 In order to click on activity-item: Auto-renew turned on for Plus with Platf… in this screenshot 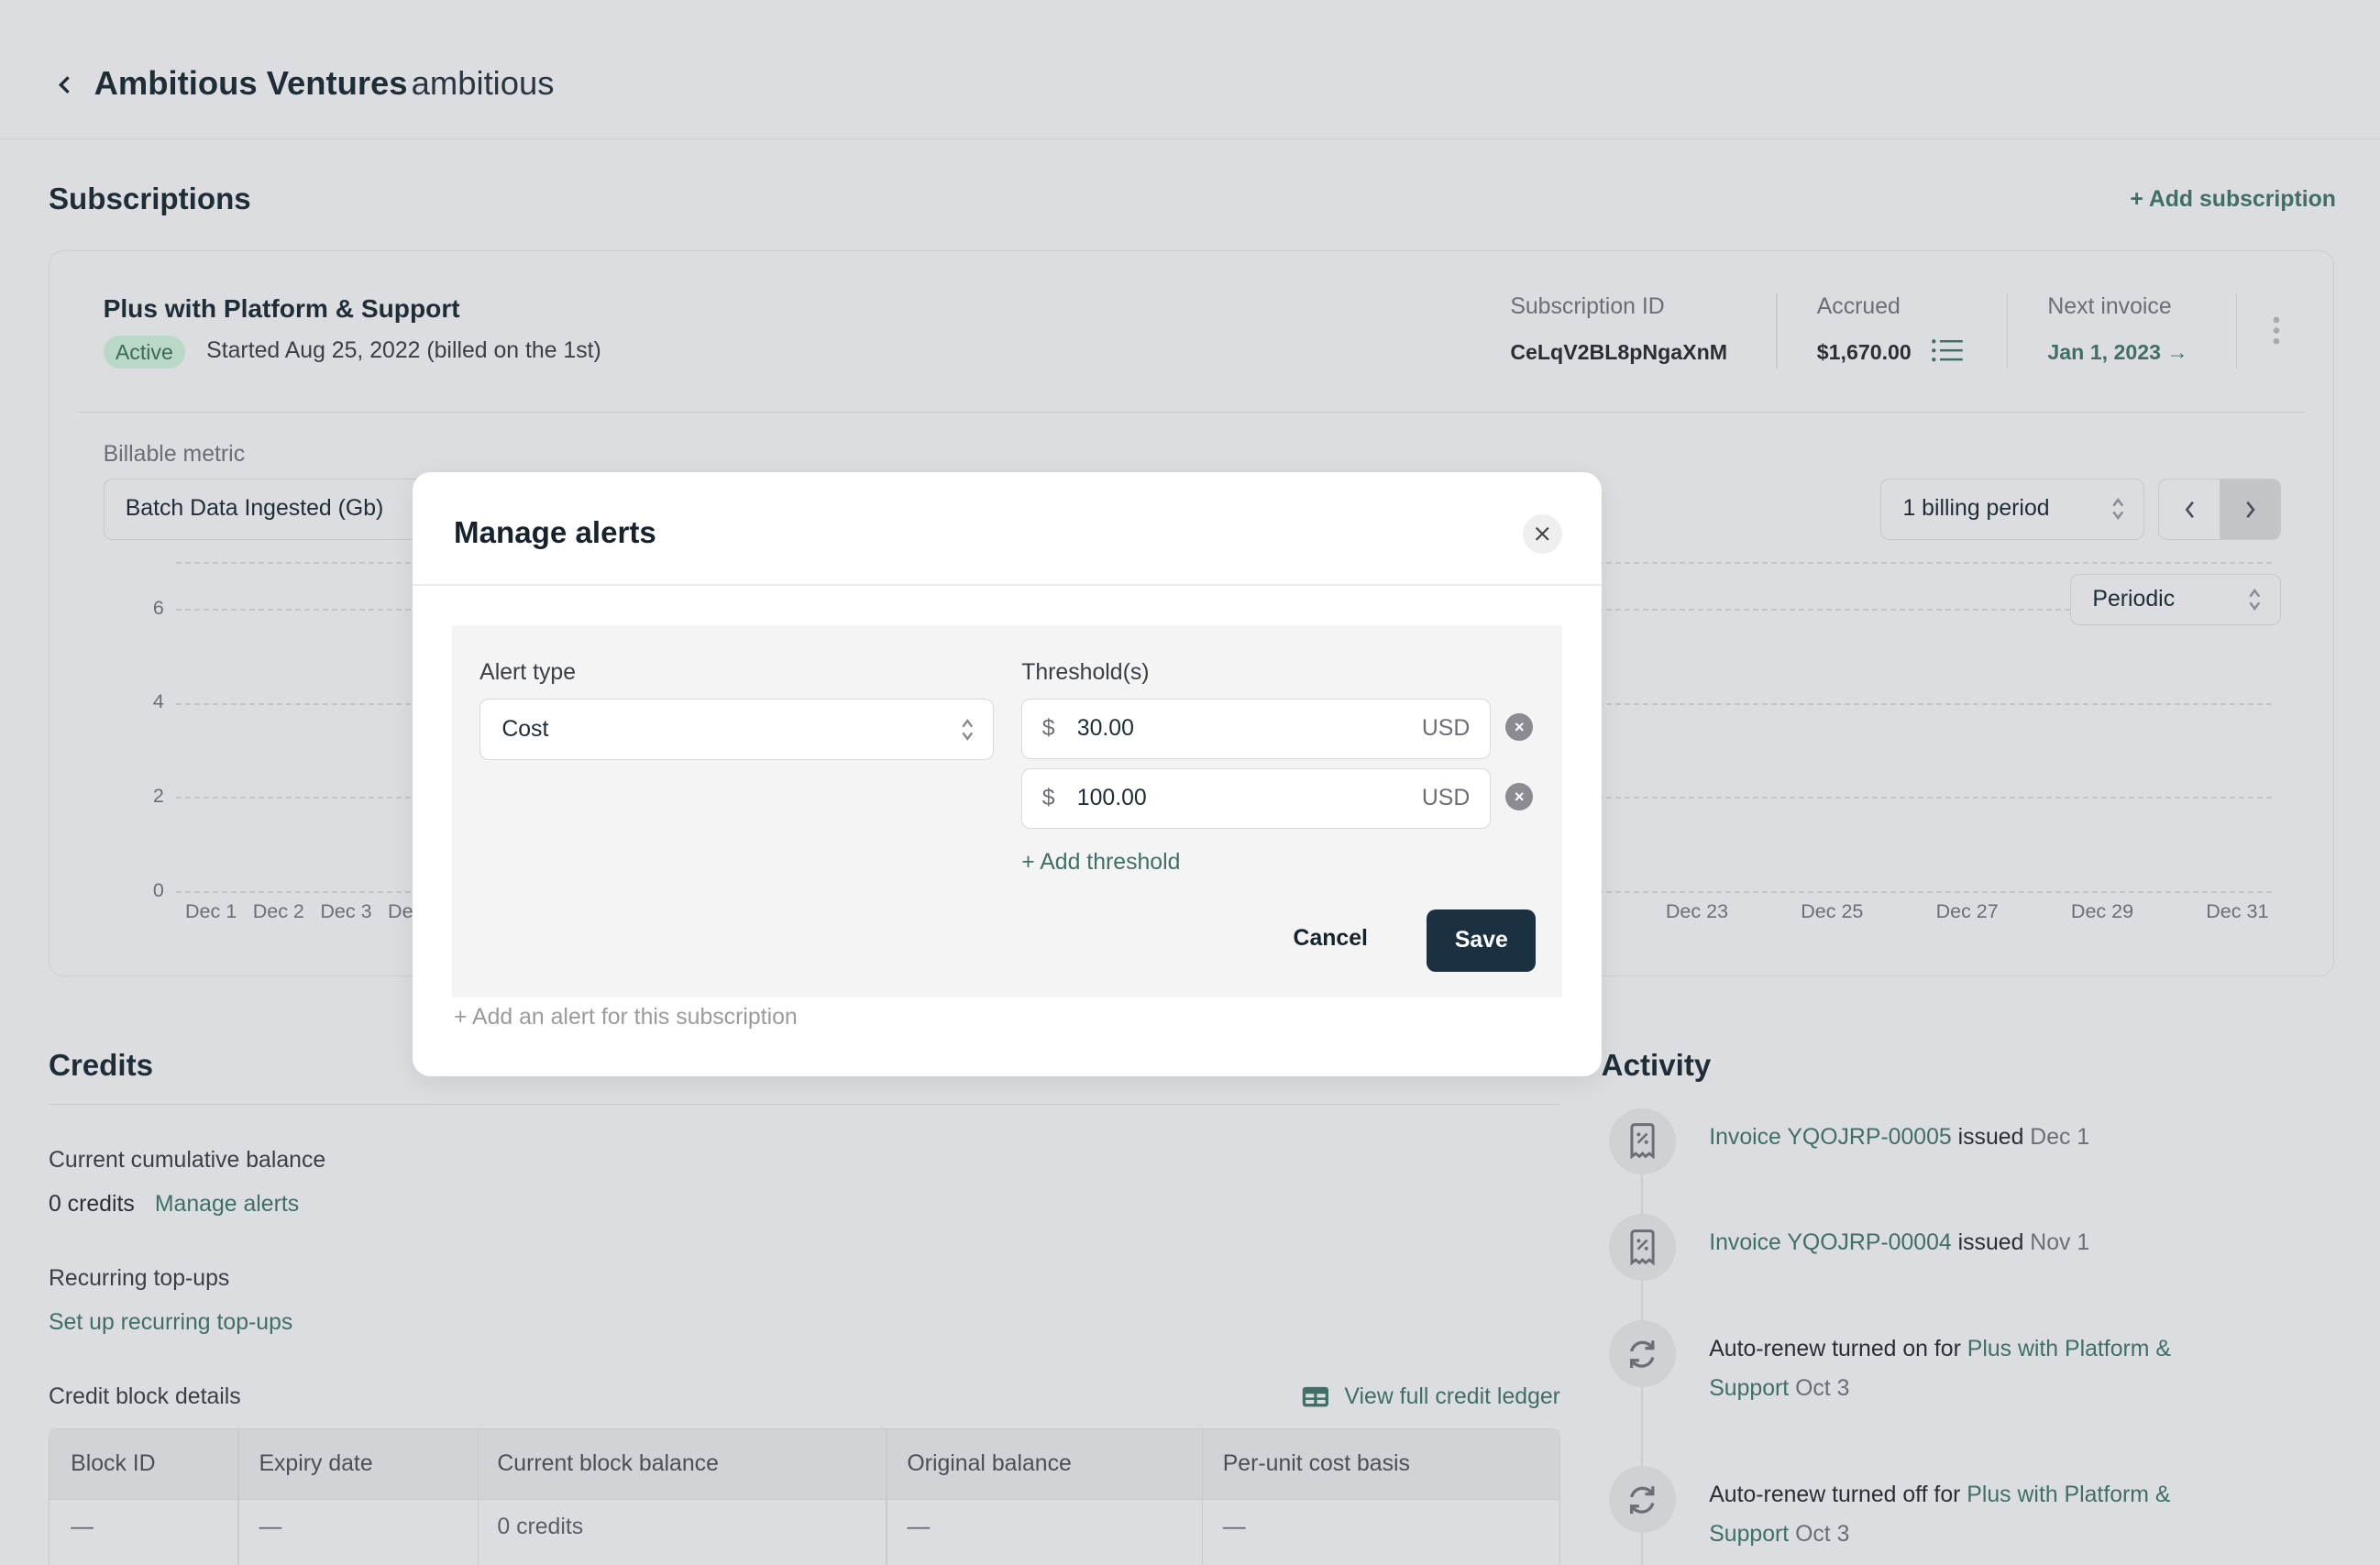, I will do `click(1967, 1368)`.